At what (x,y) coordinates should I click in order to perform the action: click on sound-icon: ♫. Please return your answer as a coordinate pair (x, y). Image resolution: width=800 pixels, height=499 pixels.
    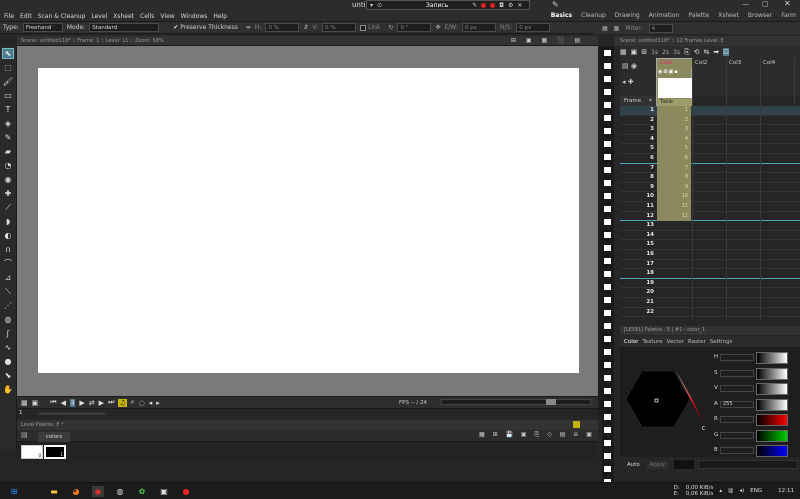
    Looking at the image, I should click on (122, 402).